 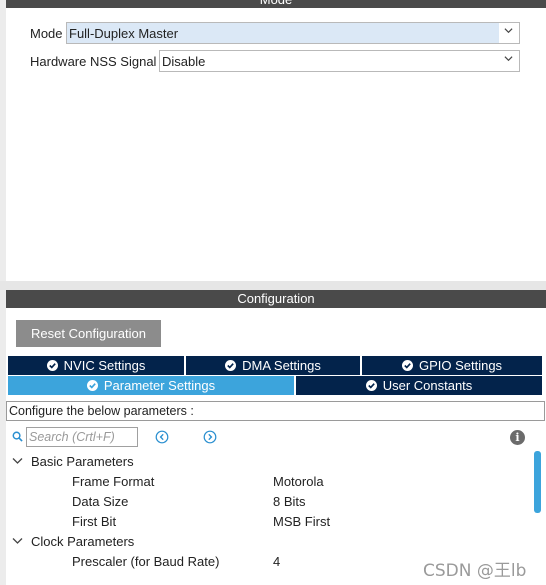 I want to click on param-name: Data Size, so click(x=100, y=501).